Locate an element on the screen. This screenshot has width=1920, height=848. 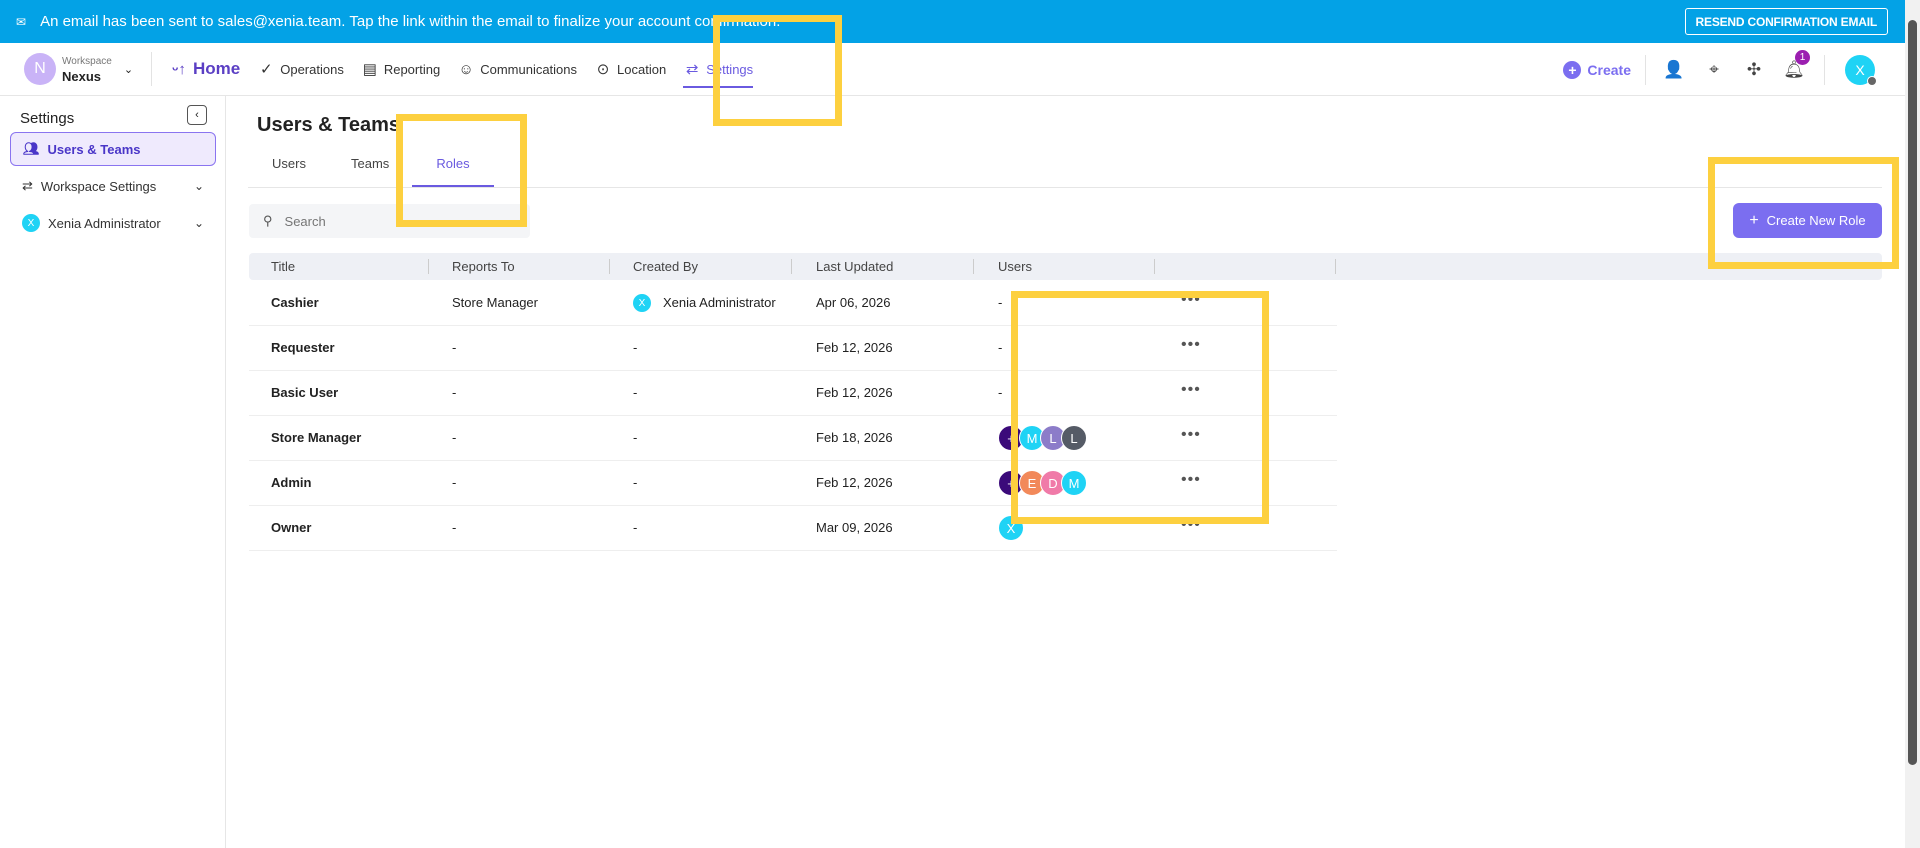
nav-location: ⊙ Location is located at coordinates (630, 69).